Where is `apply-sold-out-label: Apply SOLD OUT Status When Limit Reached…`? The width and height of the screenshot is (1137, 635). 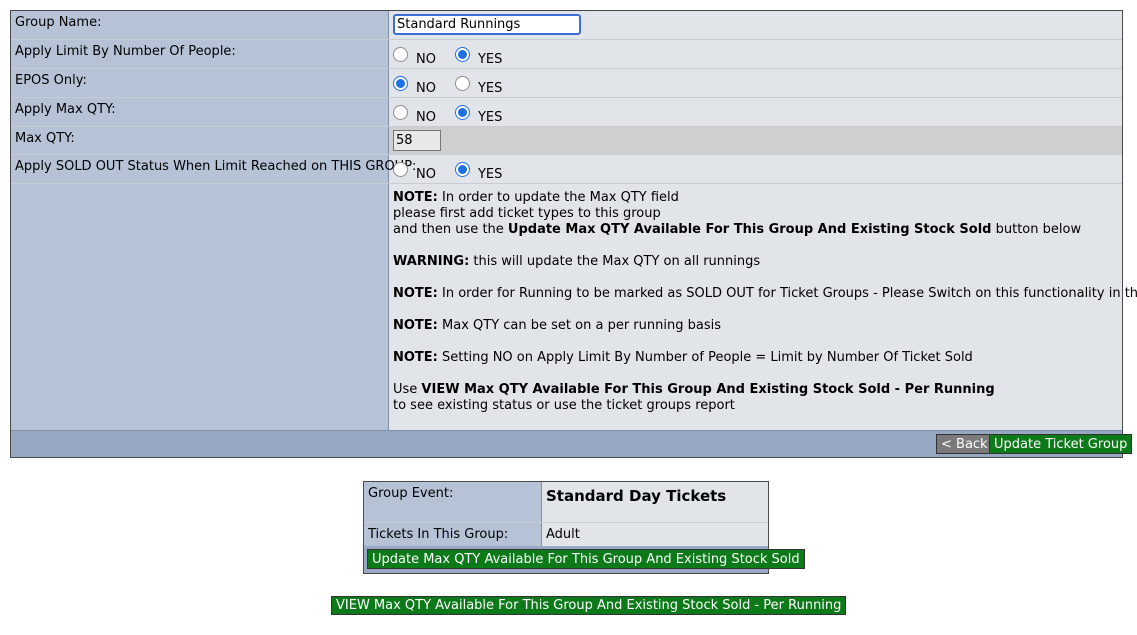
apply-sold-out-label: Apply SOLD OUT Status When Limit Reached… is located at coordinates (213, 169).